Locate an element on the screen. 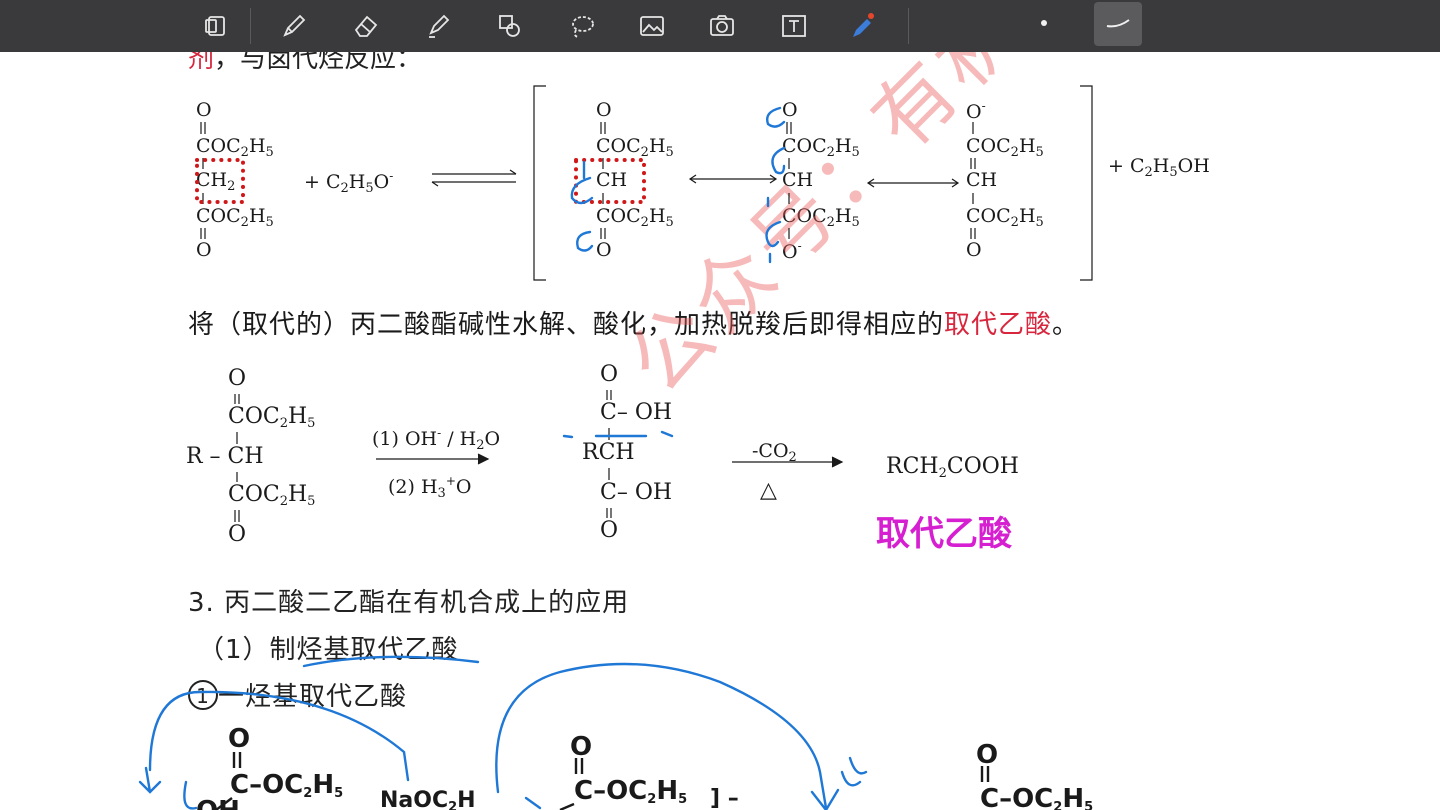 The width and height of the screenshot is (1440, 810). eq2-condition-2: (2) H3+O is located at coordinates (430, 487).